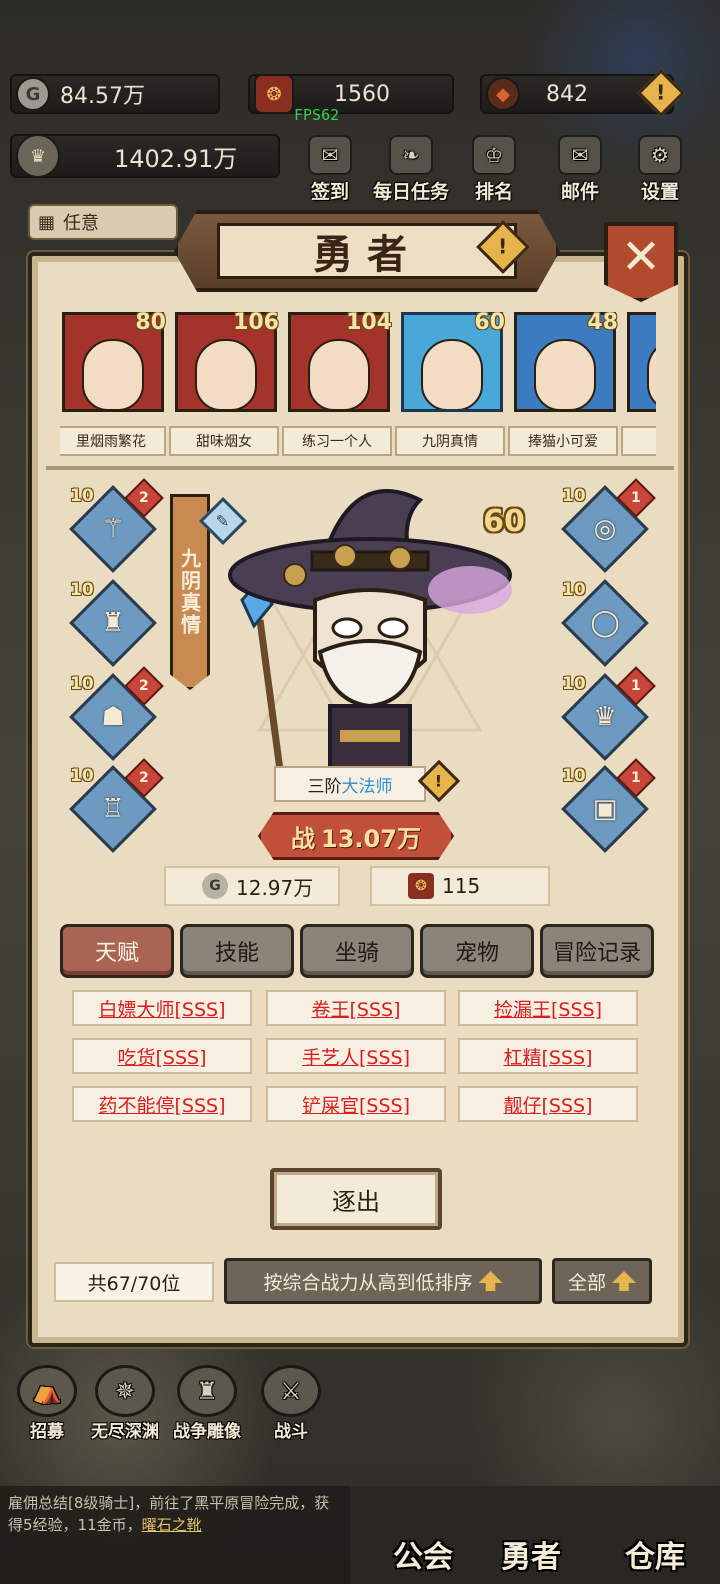  I want to click on talent-item: 靓仔[SSS], so click(548, 1104).